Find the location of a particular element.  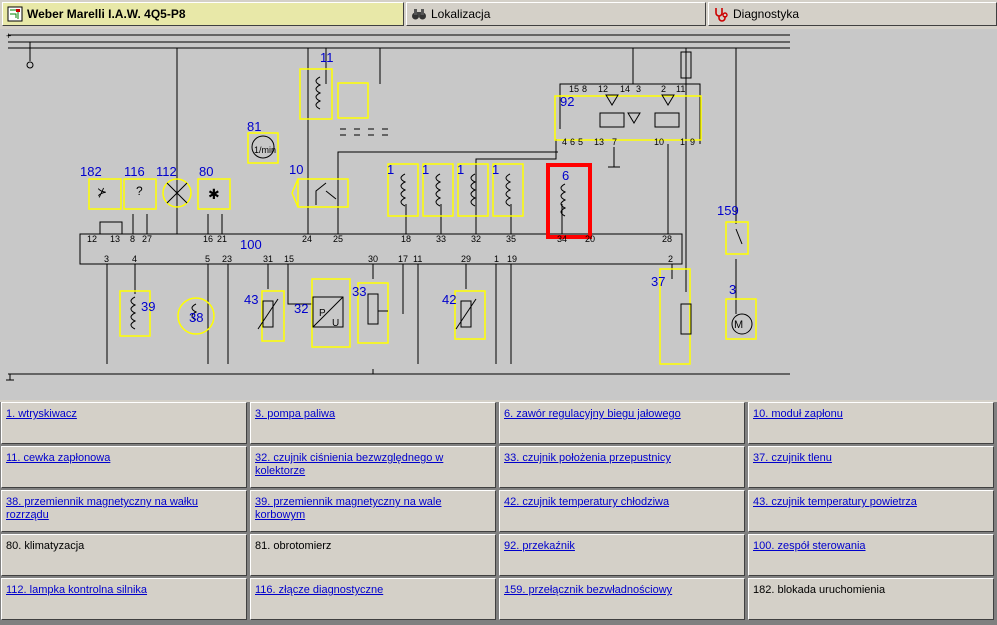

legend-cell: 92. przekaźnik is located at coordinates (622, 555).